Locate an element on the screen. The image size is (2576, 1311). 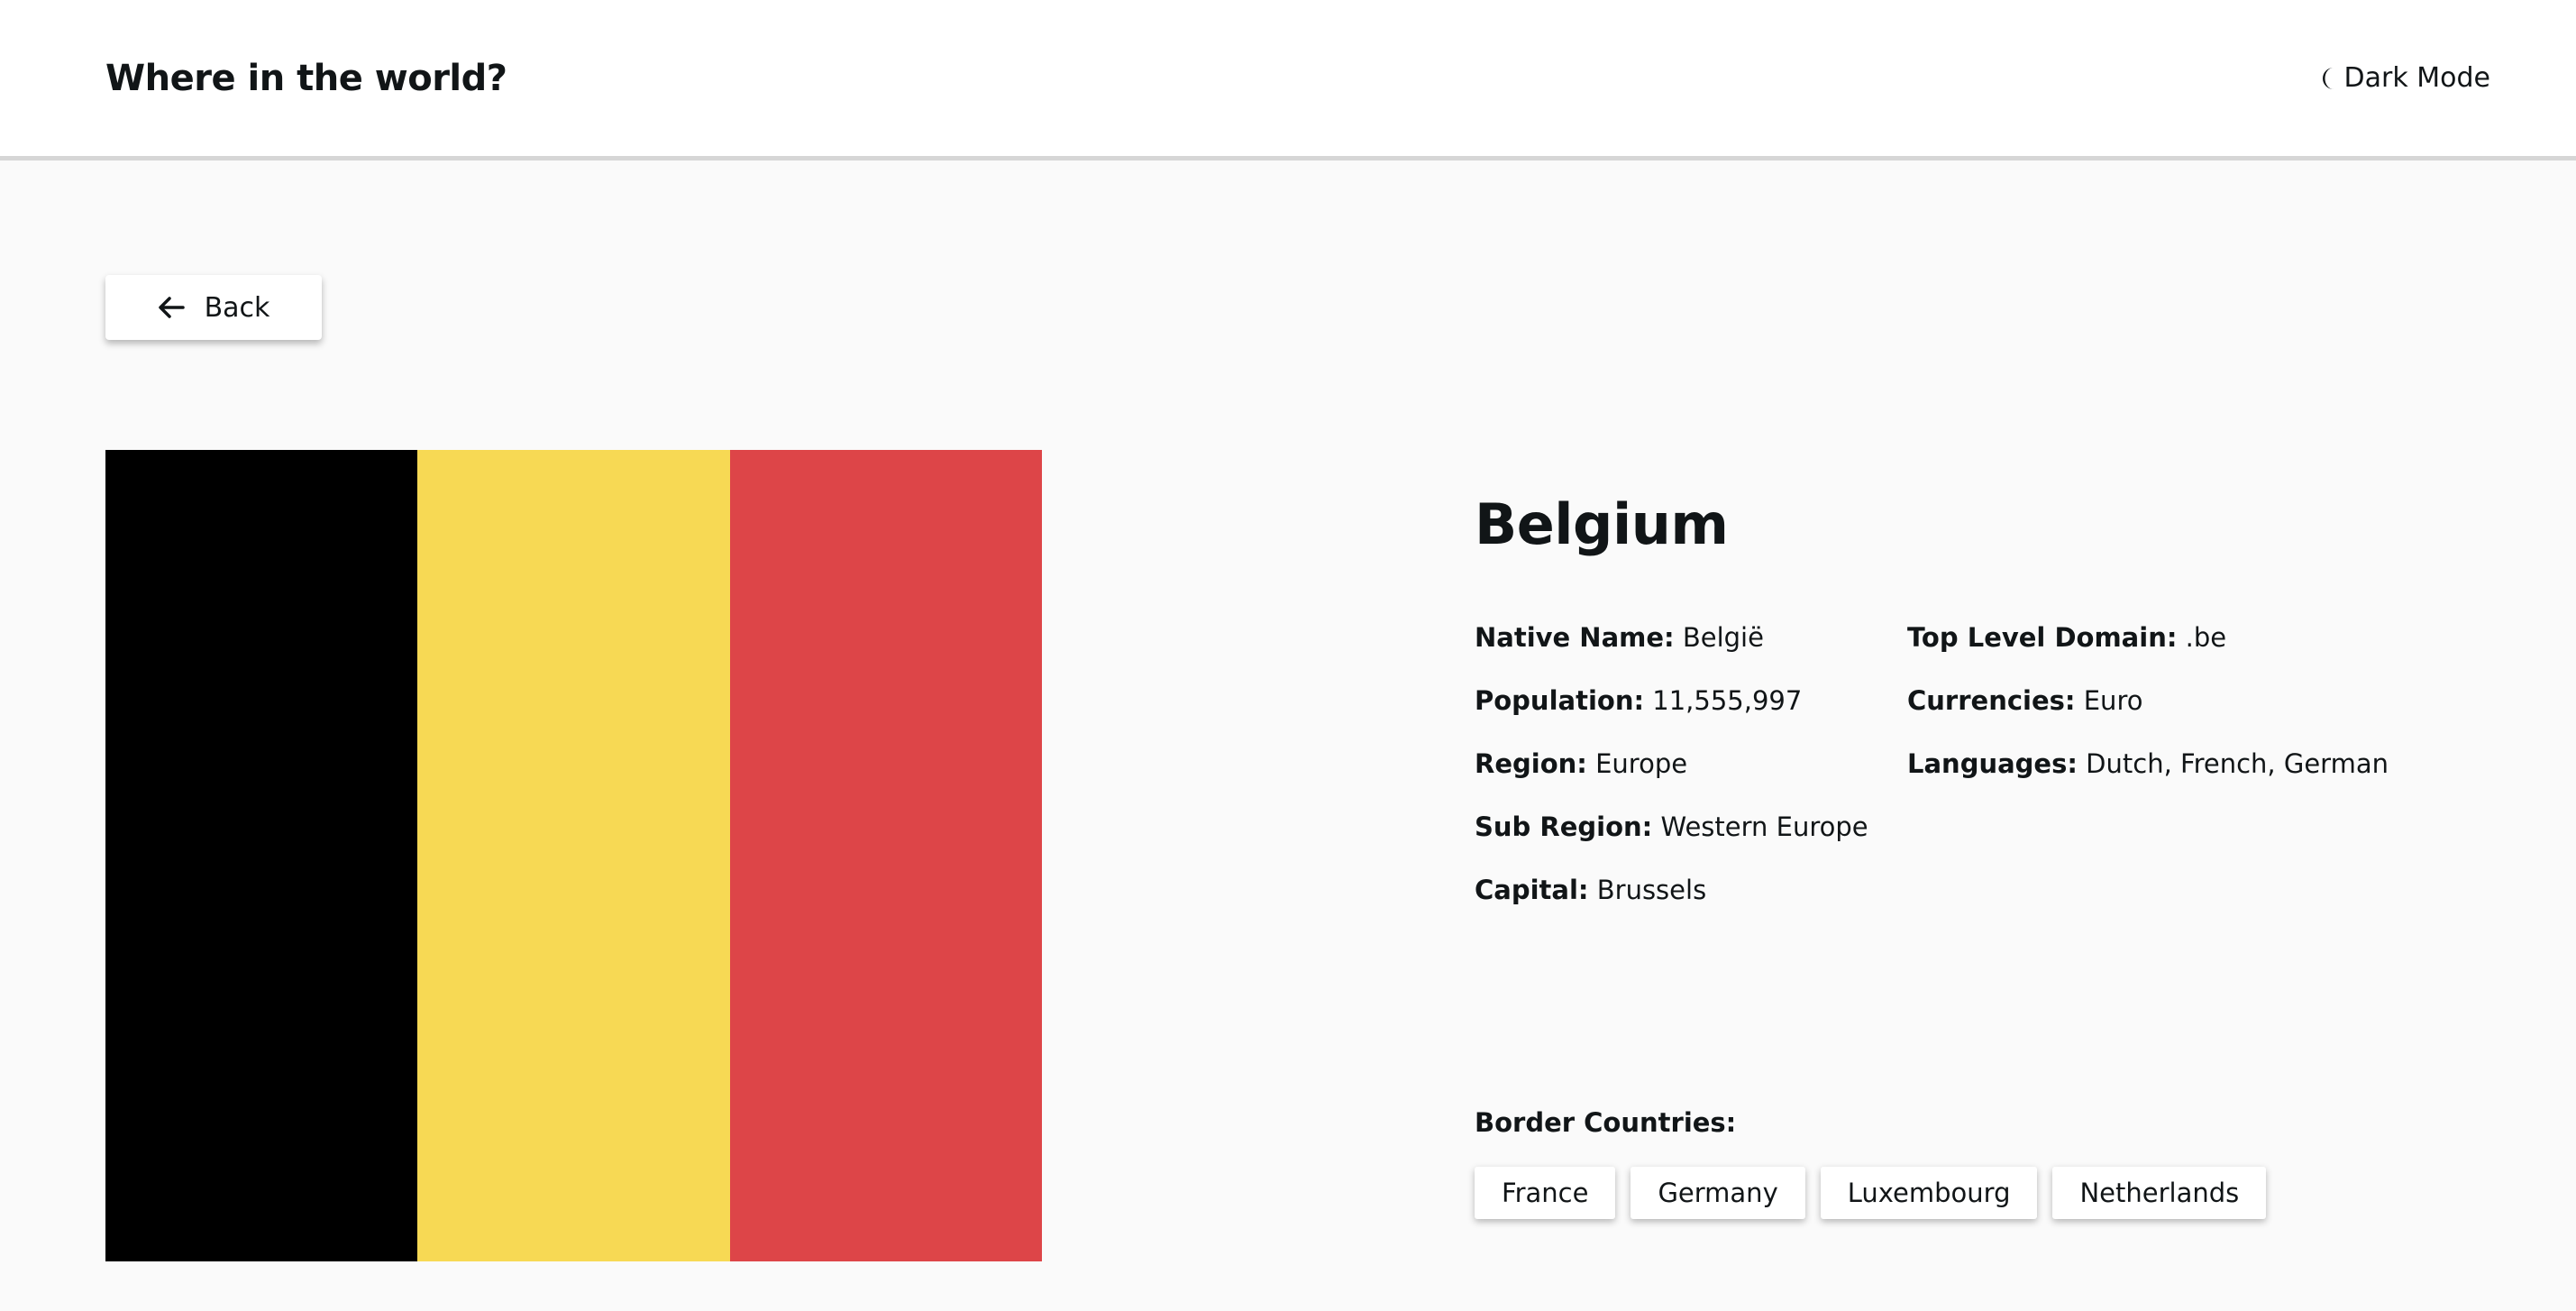
top-bar: Where in the world? Dark Mode is located at coordinates (1288, 80).